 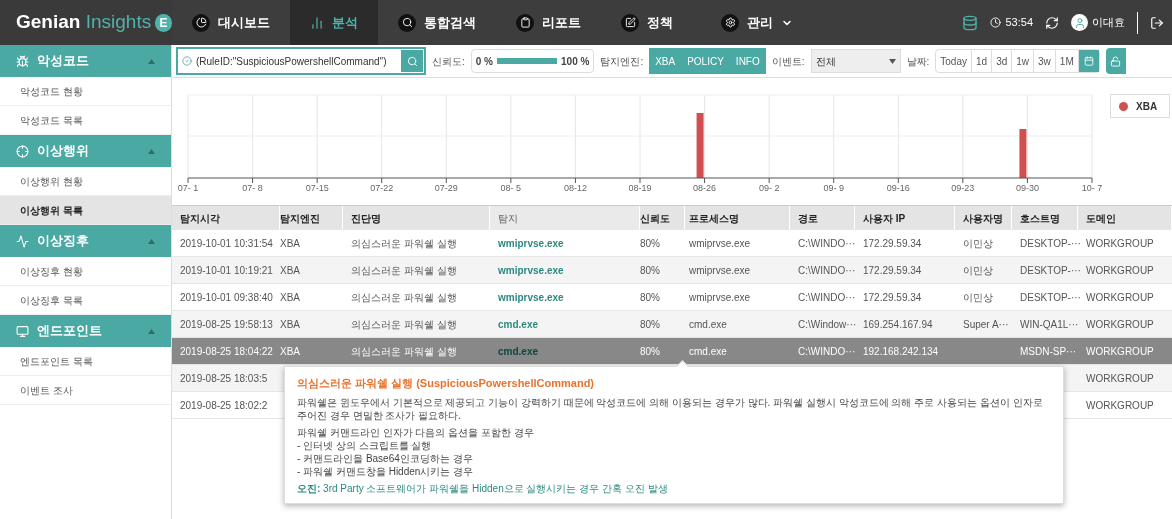 I want to click on confidence-range: 0 % 100 %, so click(x=532, y=61).